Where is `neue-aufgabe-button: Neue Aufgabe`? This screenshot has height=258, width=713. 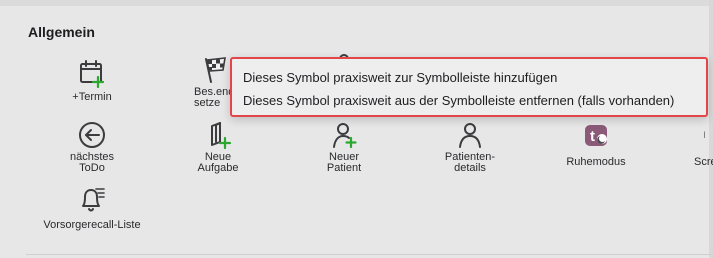 neue-aufgabe-button: Neue Aufgabe is located at coordinates (218, 147).